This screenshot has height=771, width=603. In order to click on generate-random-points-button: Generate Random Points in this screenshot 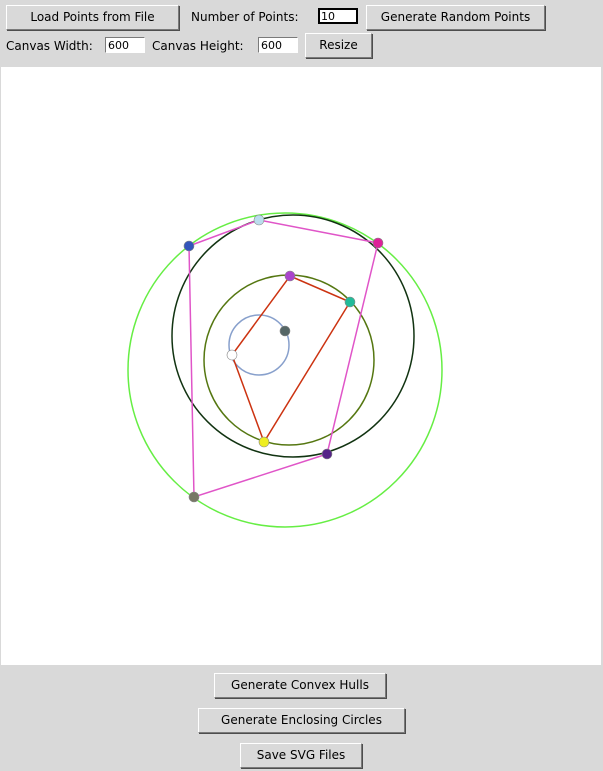, I will do `click(455, 17)`.